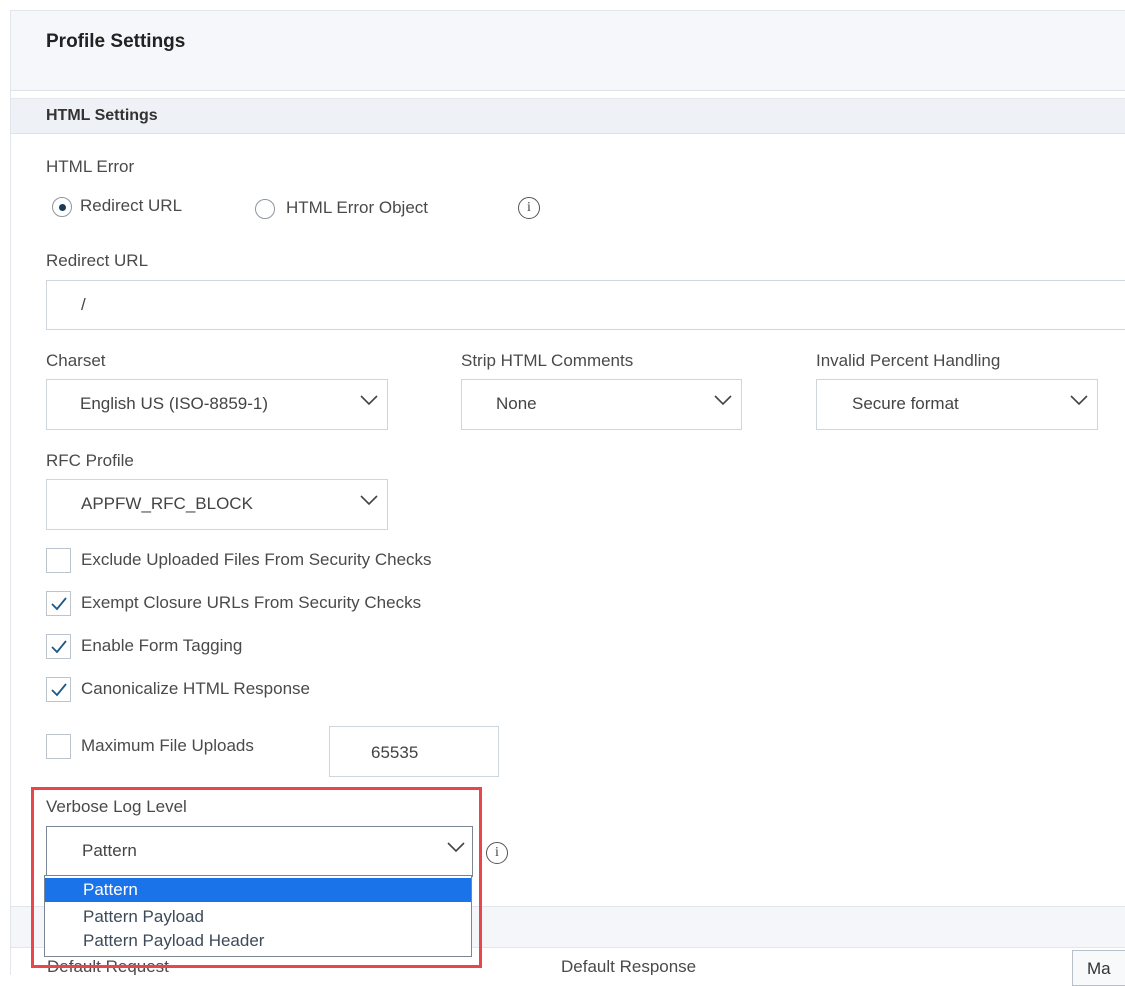  I want to click on charset-select: English US (ISO-8859-1), so click(217, 404).